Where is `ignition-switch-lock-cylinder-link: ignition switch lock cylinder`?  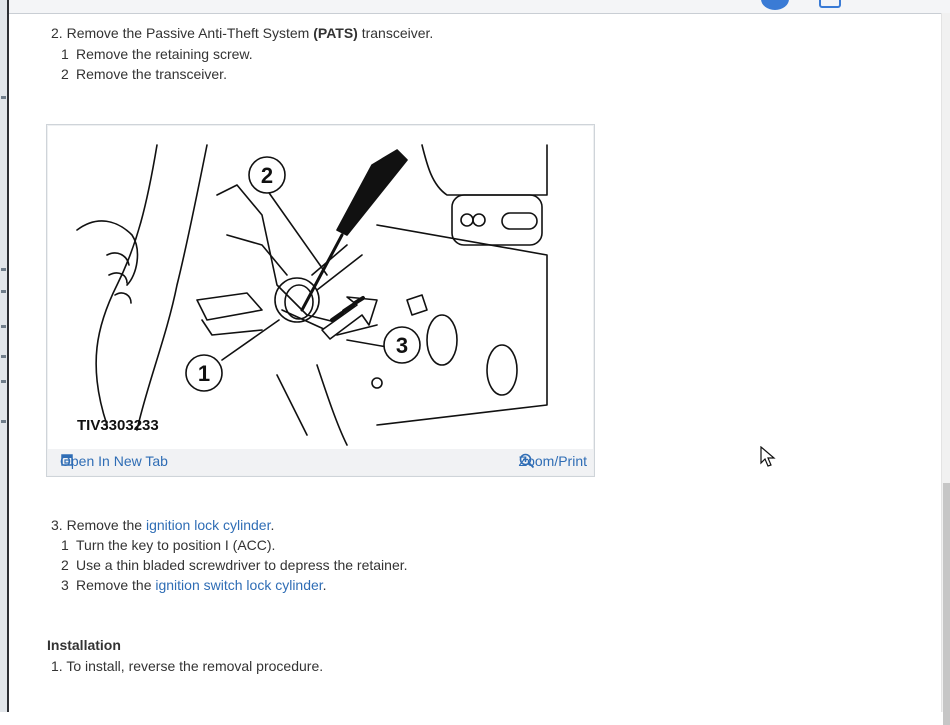 ignition-switch-lock-cylinder-link: ignition switch lock cylinder is located at coordinates (238, 585).